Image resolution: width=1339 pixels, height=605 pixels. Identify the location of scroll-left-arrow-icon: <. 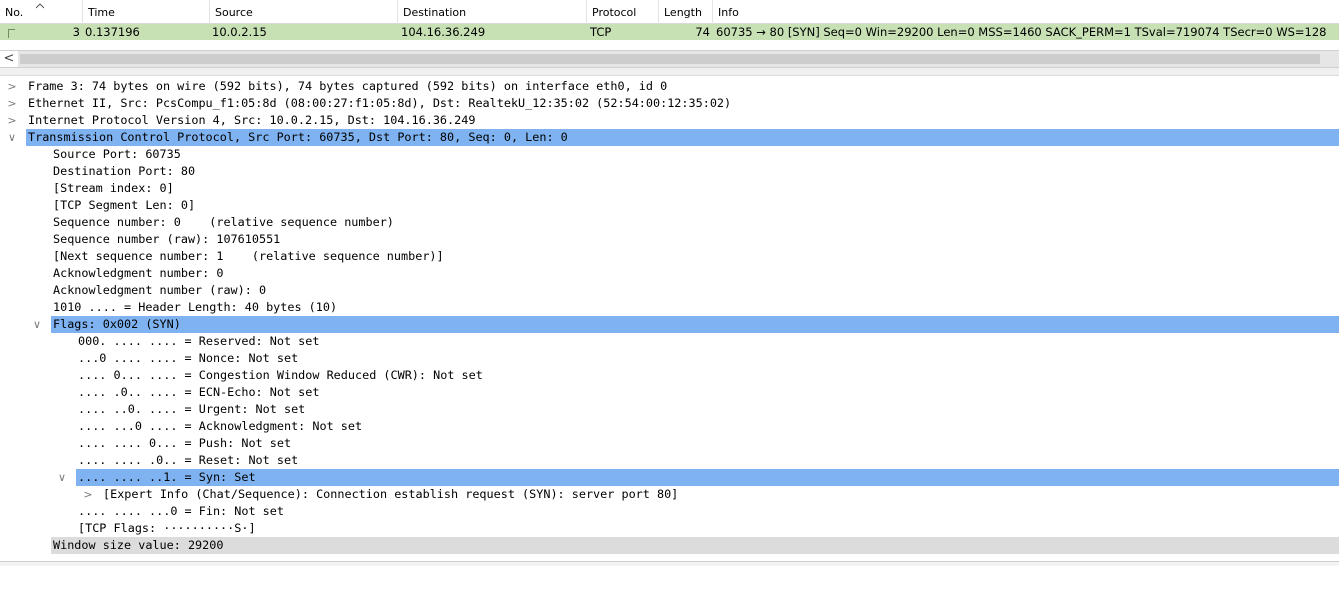
(9, 59).